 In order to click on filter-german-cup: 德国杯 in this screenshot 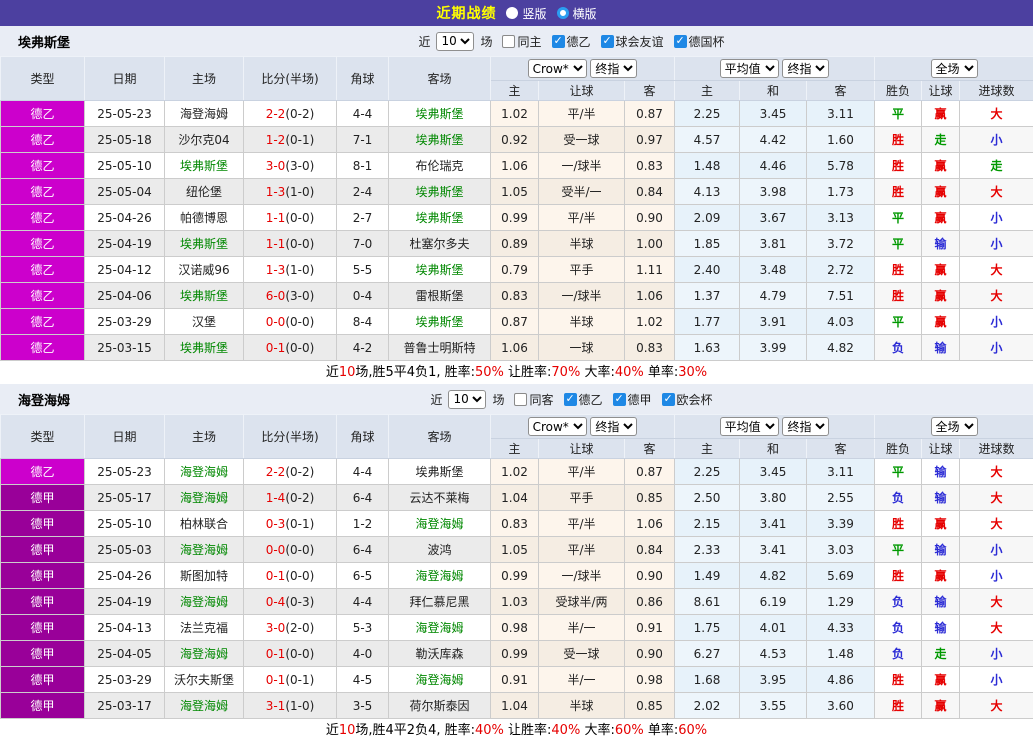, I will do `click(699, 41)`.